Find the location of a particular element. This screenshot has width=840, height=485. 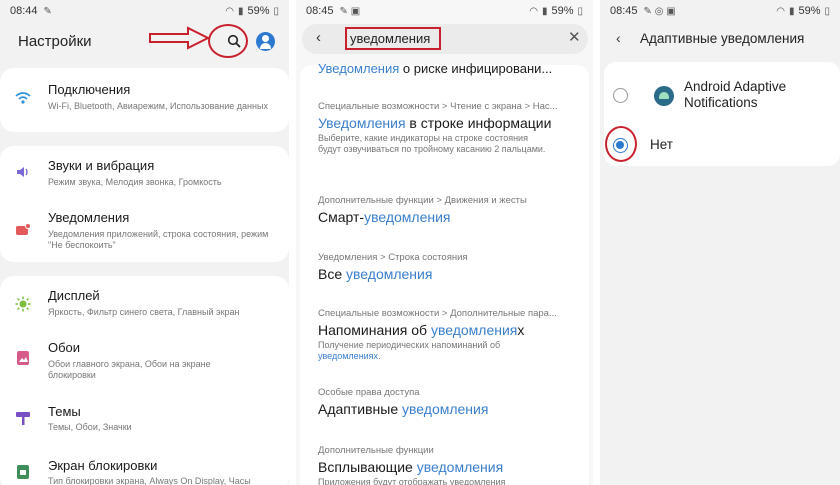

option-label: Android Adaptive Notifications is located at coordinates (759, 95).